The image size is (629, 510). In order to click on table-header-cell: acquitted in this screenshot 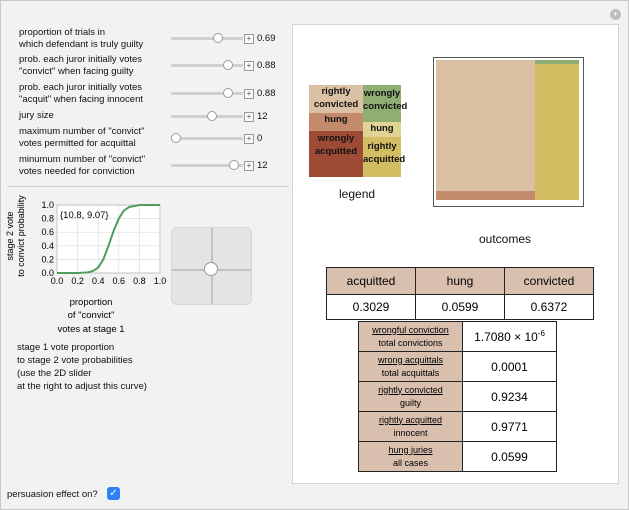, I will do `click(371, 281)`.